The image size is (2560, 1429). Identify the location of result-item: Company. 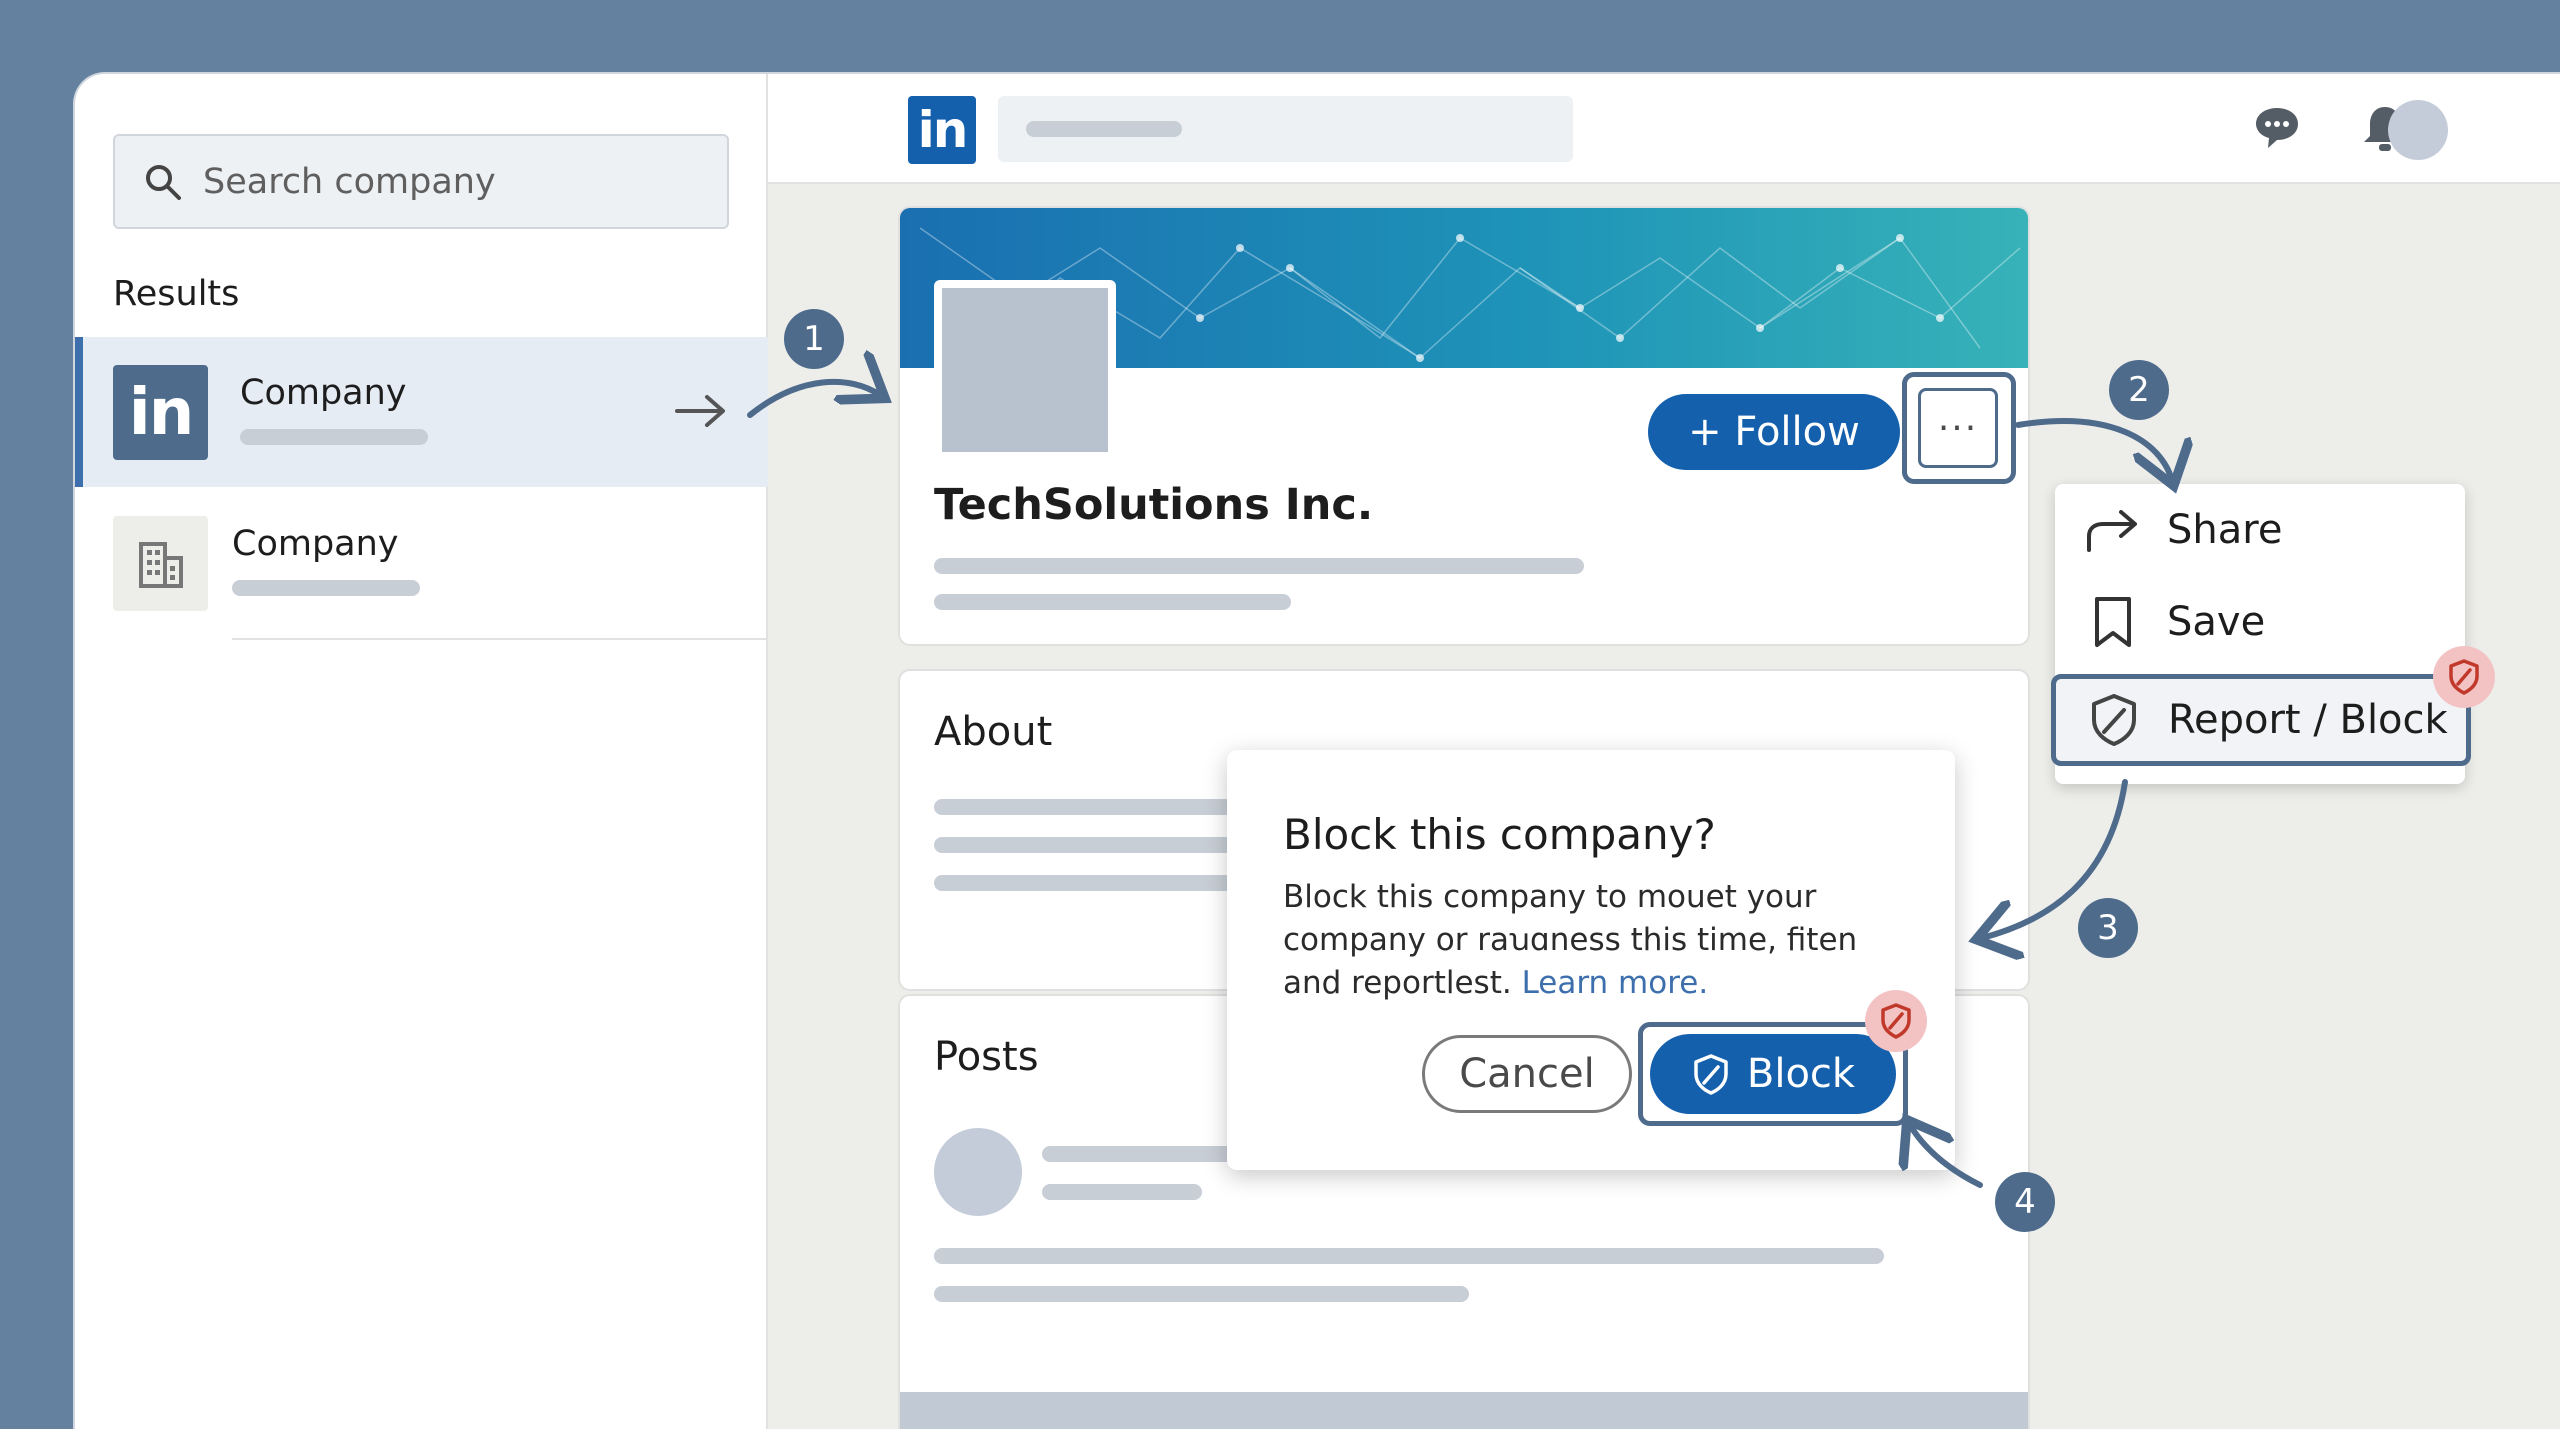
(421, 564).